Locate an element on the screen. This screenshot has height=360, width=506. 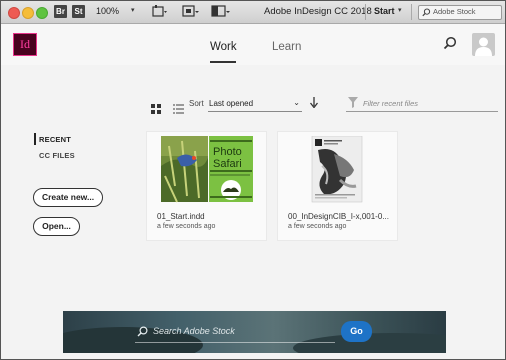
arrange-documents-icon is located at coordinates (221, 14).